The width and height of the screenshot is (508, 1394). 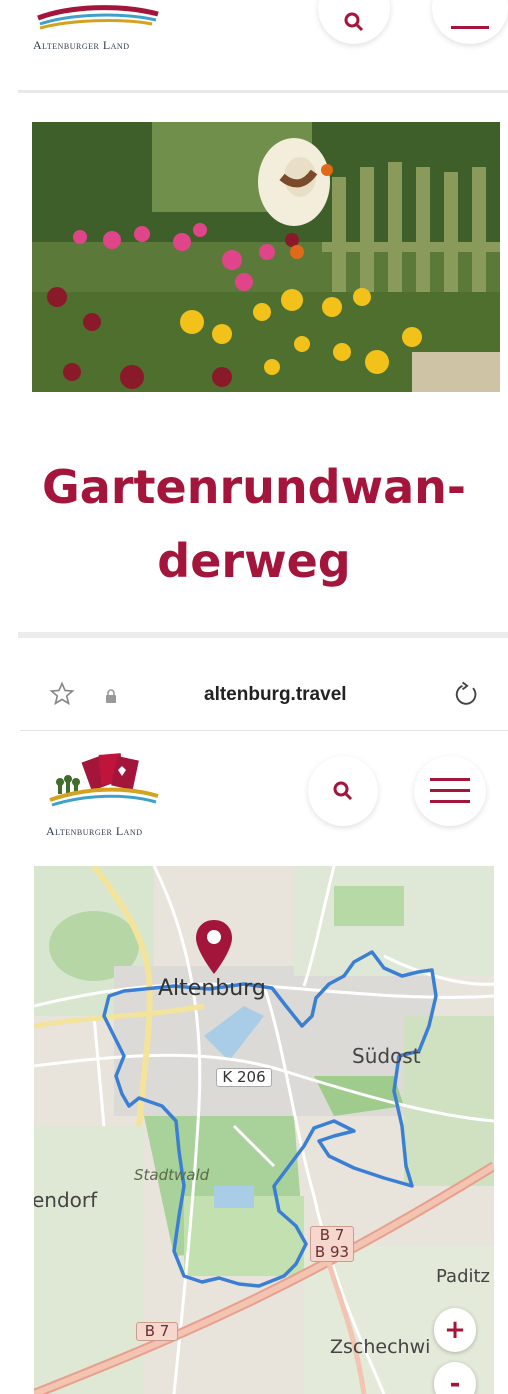 I want to click on road-sign-b7-bottom: B 7, so click(x=157, y=1331).